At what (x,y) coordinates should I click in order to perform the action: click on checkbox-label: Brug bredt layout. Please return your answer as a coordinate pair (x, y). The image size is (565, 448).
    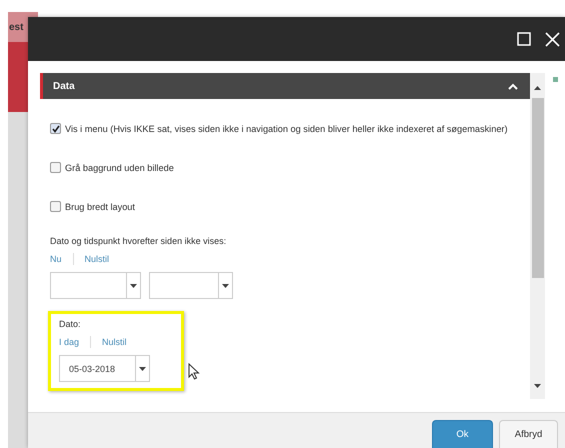
    Looking at the image, I should click on (100, 207).